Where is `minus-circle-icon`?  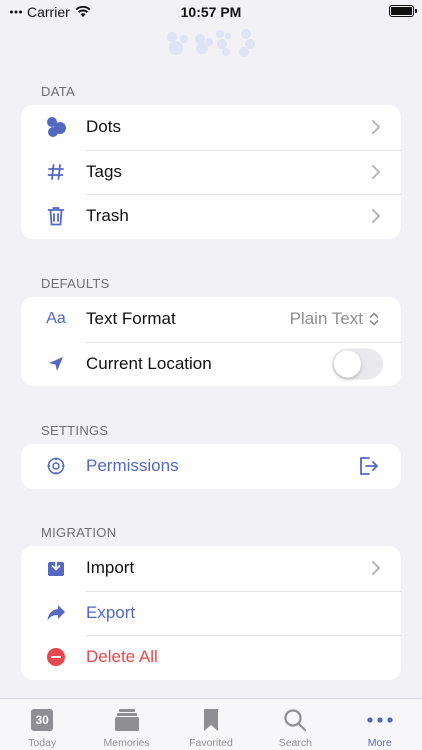
minus-circle-icon is located at coordinates (56, 657).